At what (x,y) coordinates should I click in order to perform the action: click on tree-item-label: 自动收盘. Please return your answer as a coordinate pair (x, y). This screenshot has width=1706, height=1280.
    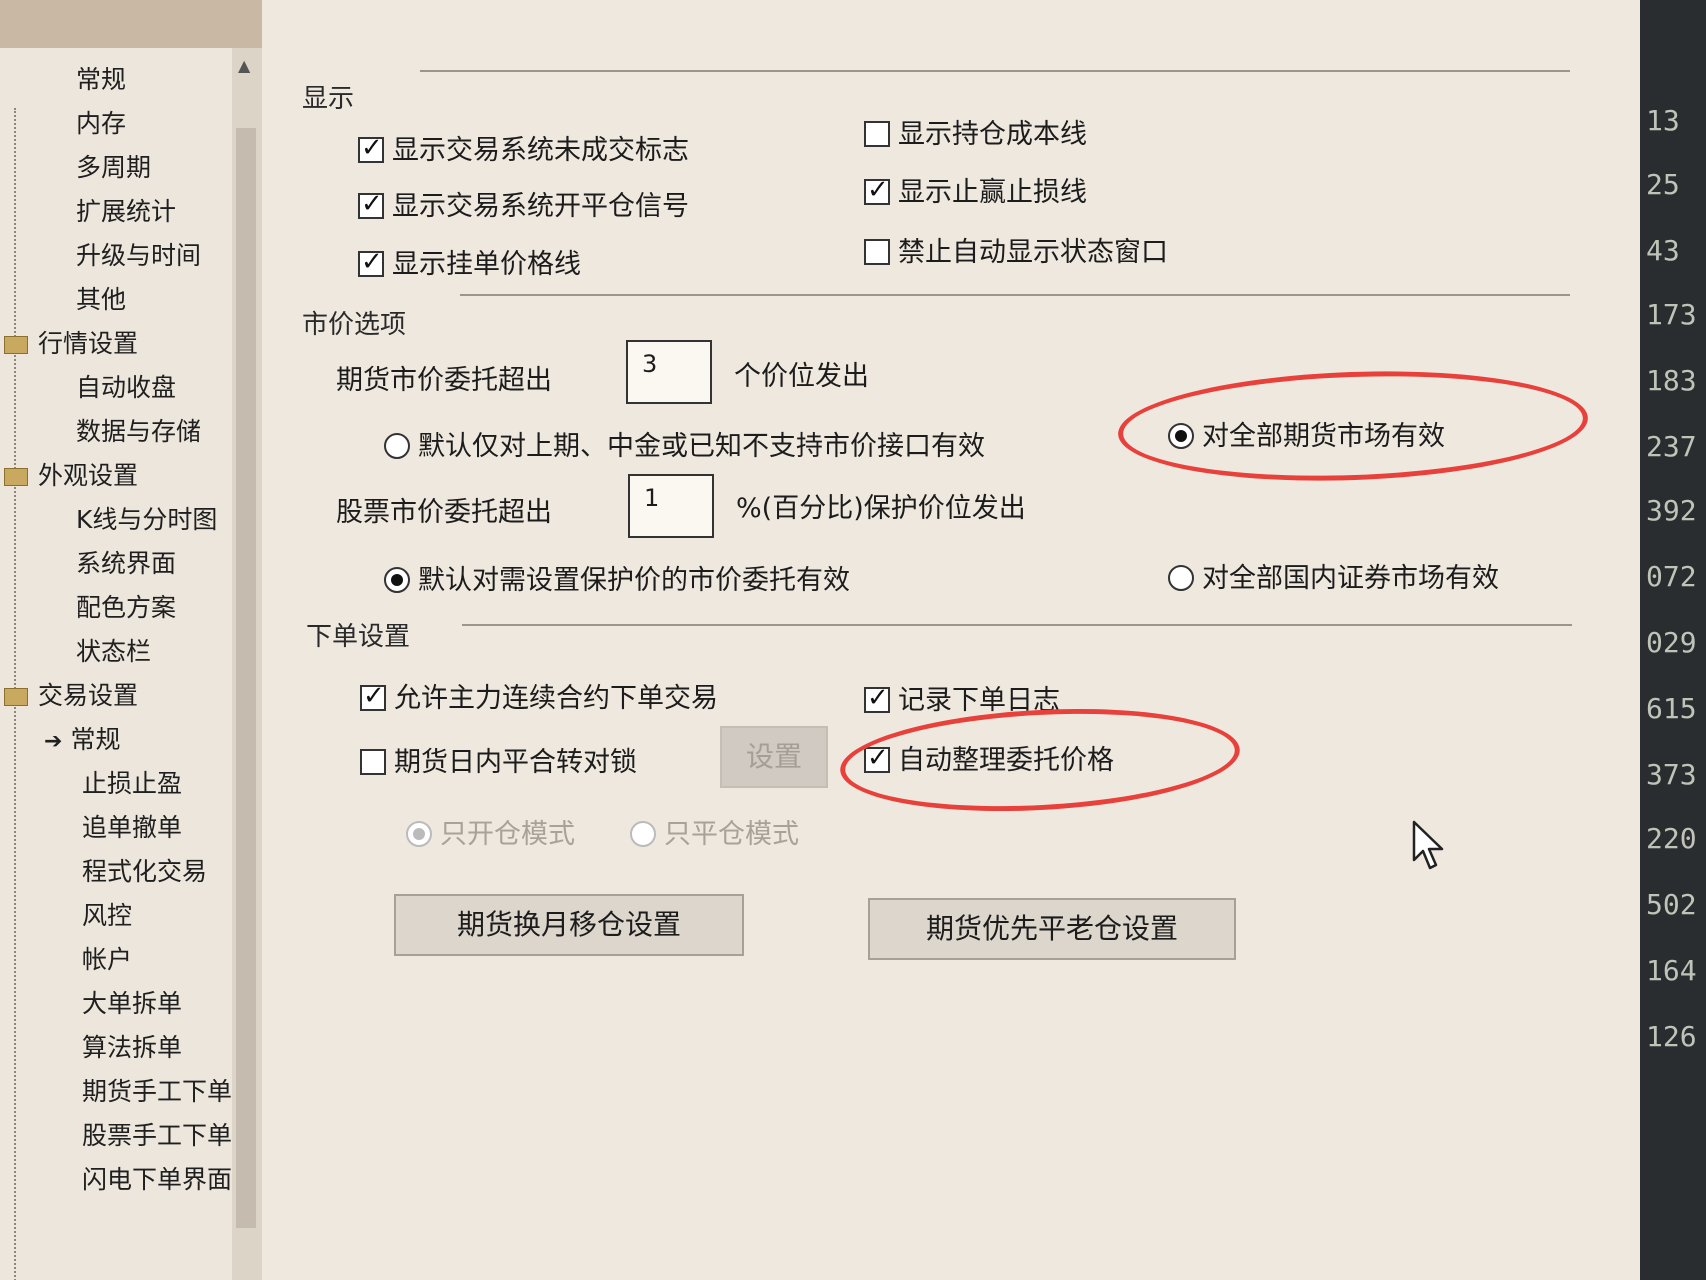
    Looking at the image, I should click on (126, 387).